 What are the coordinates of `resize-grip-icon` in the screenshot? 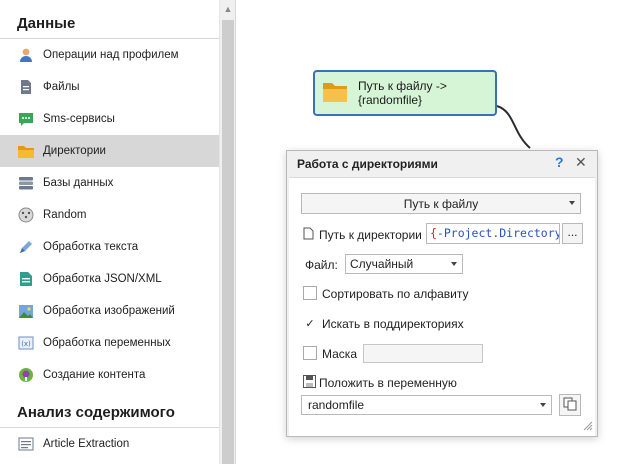 It's located at (588, 427).